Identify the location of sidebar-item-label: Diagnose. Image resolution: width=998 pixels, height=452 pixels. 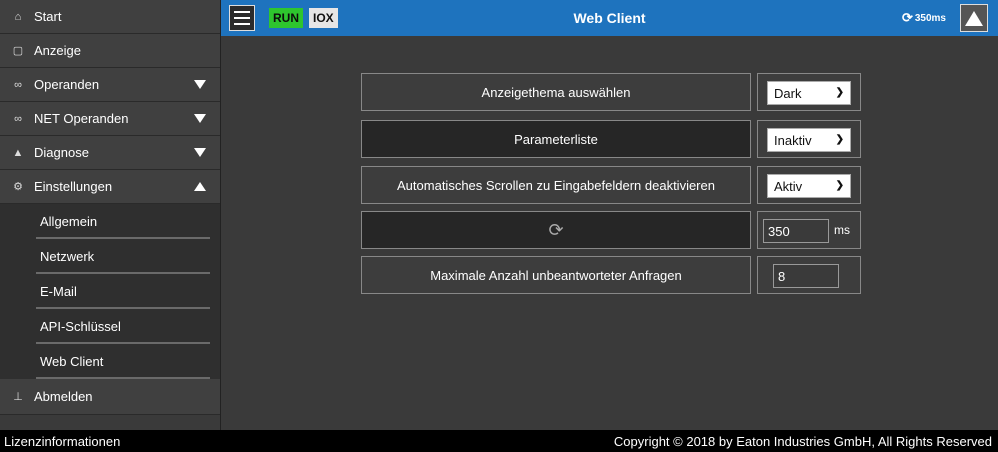
(61, 152).